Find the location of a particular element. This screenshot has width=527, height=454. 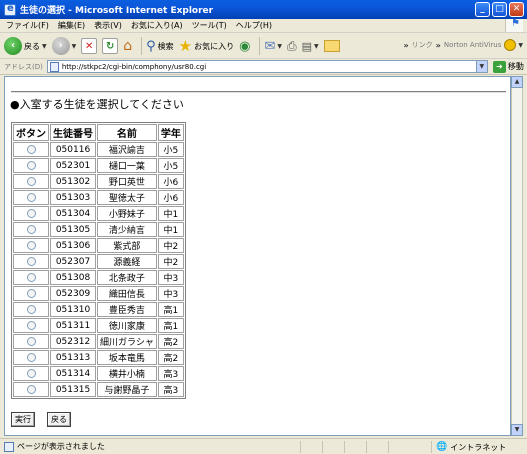

student-id: 051305 is located at coordinates (73, 229).